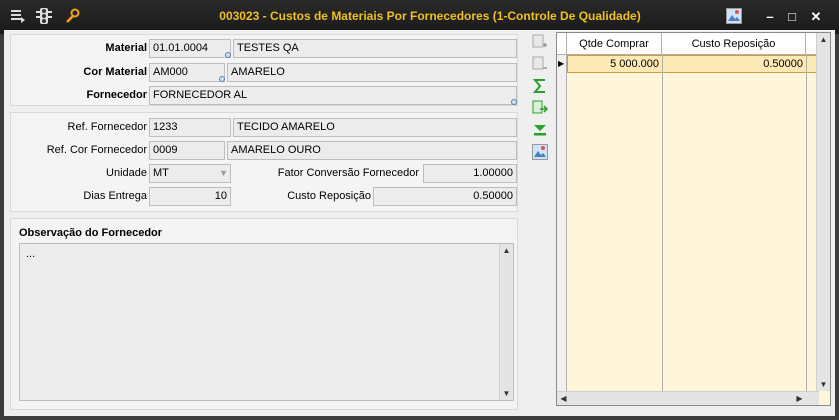 Image resolution: width=839 pixels, height=420 pixels. I want to click on export-icon, so click(541, 109).